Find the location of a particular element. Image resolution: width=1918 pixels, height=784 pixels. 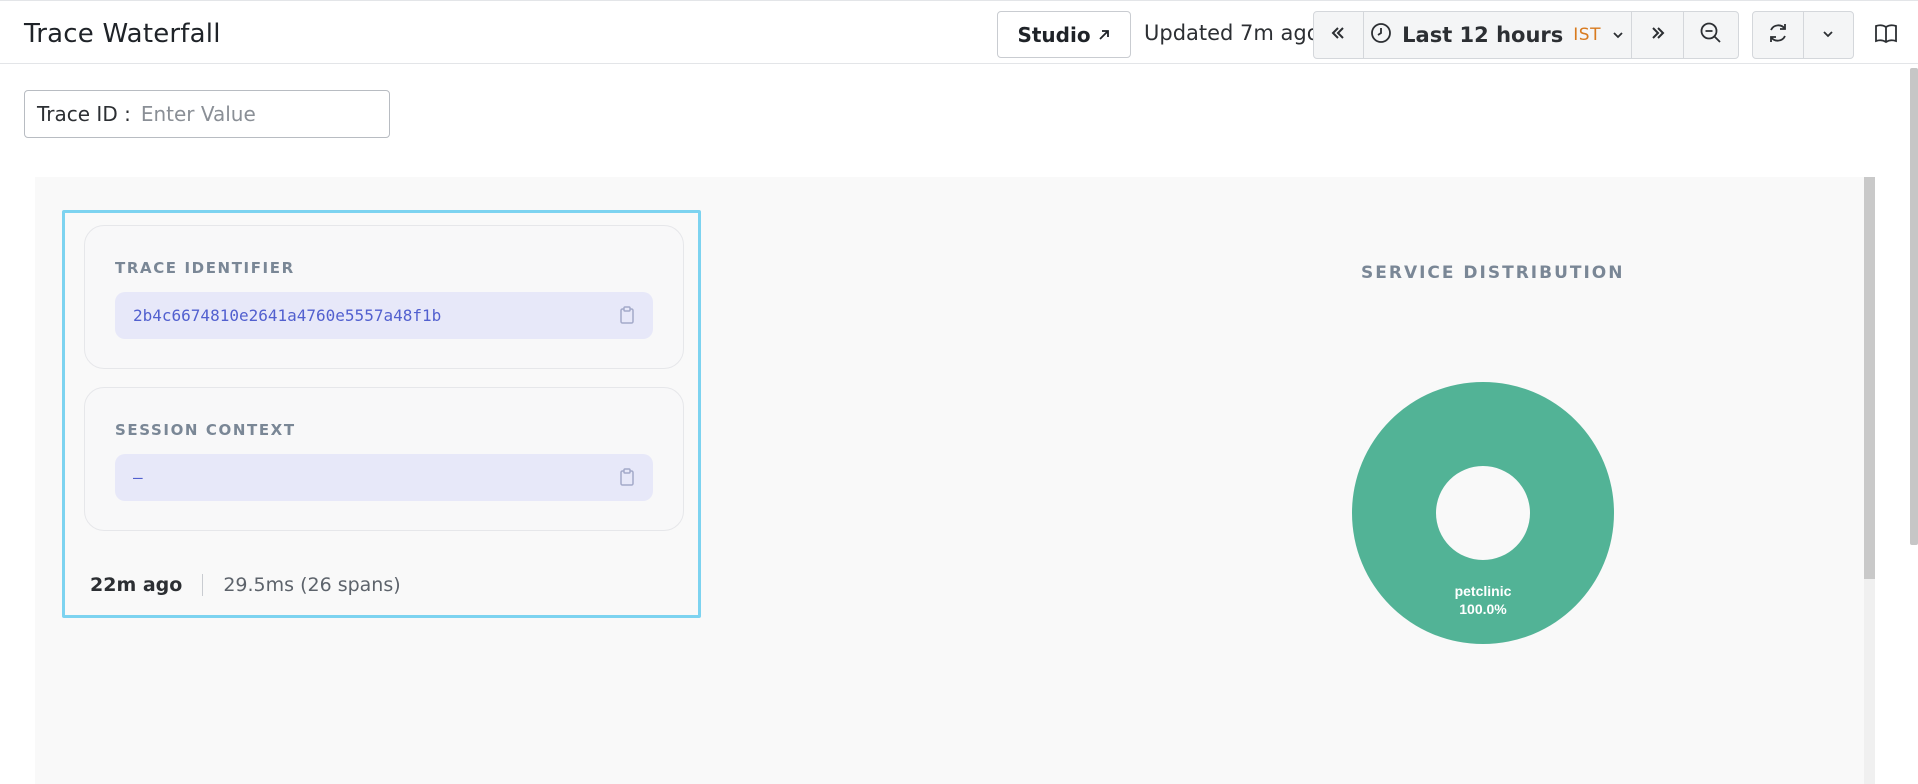

chevrons-left-icon is located at coordinates (1338, 35).